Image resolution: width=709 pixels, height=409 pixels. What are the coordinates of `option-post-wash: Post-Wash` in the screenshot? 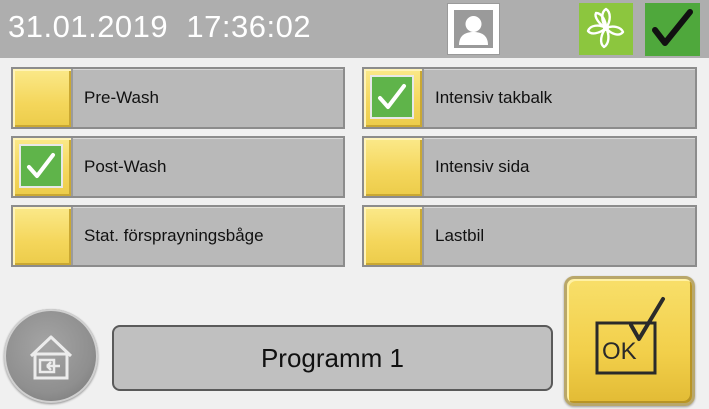 It's located at (178, 167).